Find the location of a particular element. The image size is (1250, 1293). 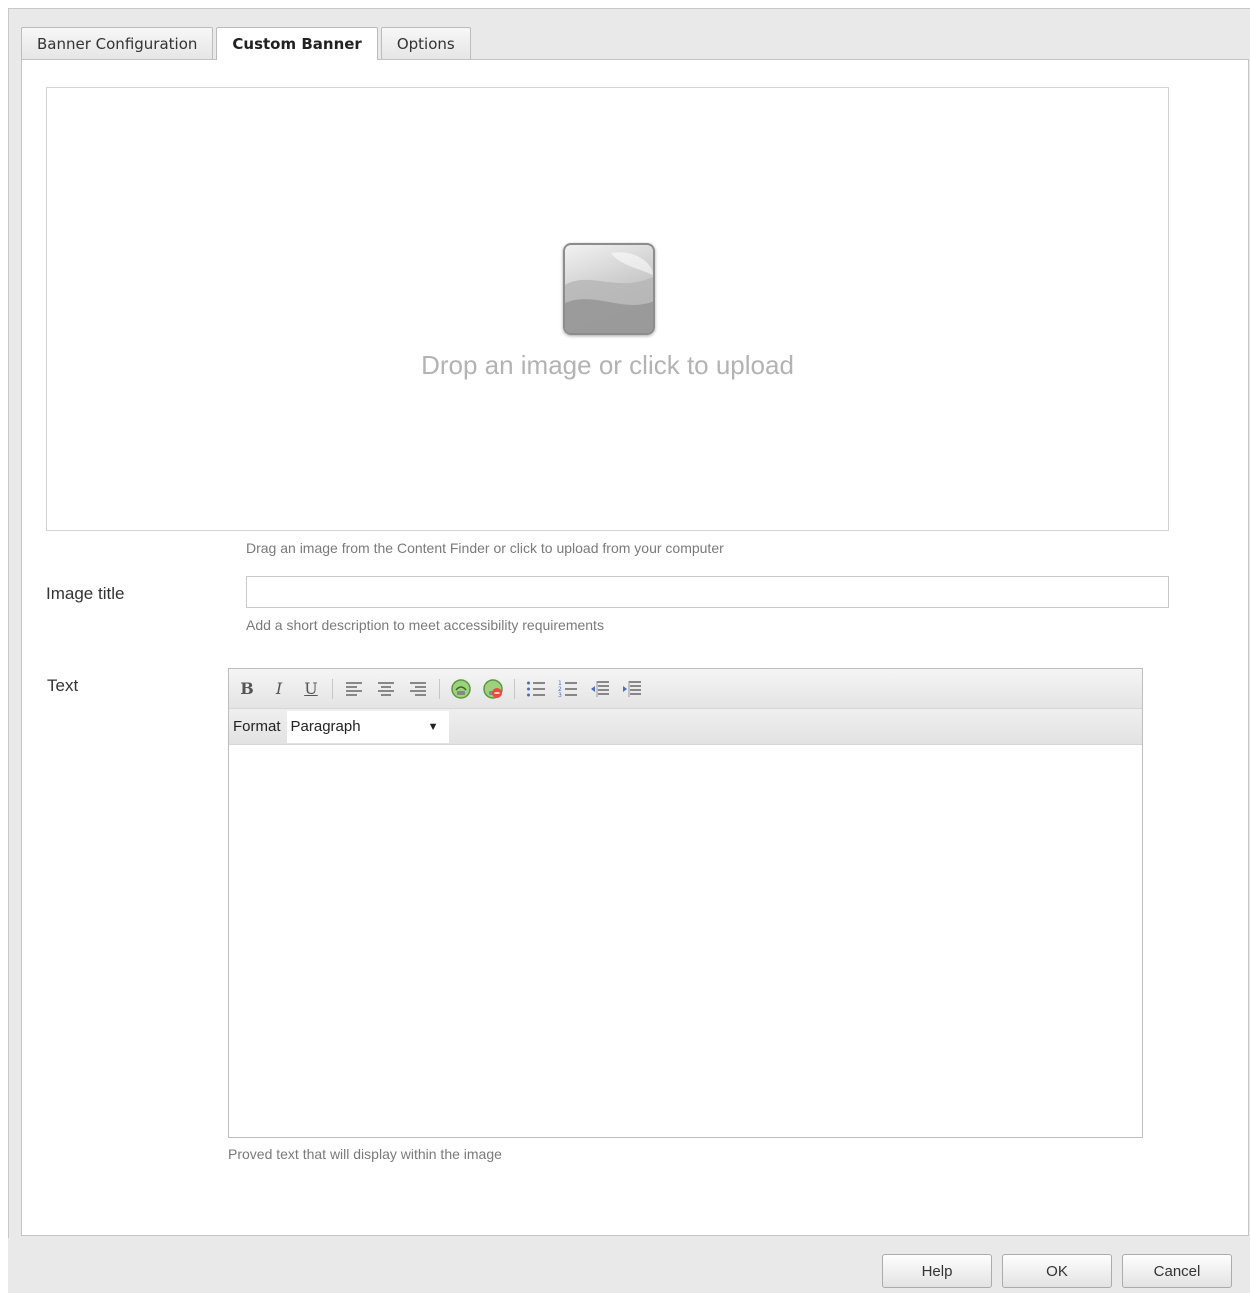

tab-banner-configuration: Banner Configuration is located at coordinates (117, 43).